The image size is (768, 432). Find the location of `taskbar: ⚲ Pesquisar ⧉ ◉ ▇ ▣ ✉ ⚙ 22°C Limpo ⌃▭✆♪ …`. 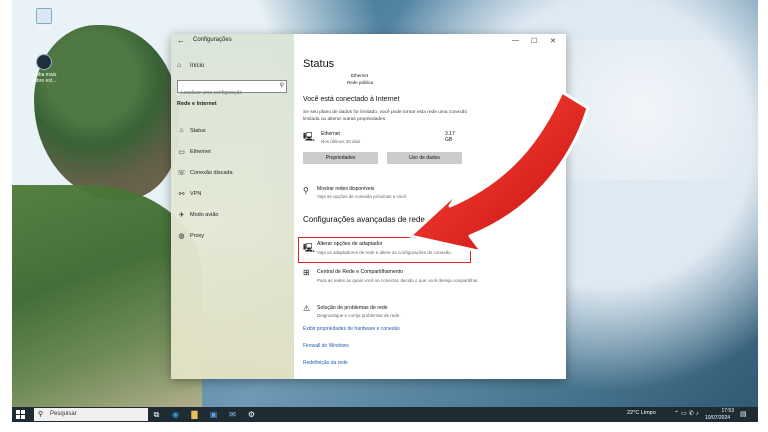

taskbar: ⚲ Pesquisar ⧉ ◉ ▇ ▣ ✉ ⚙ 22°C Limpo ⌃▭✆♪ … is located at coordinates (385, 414).